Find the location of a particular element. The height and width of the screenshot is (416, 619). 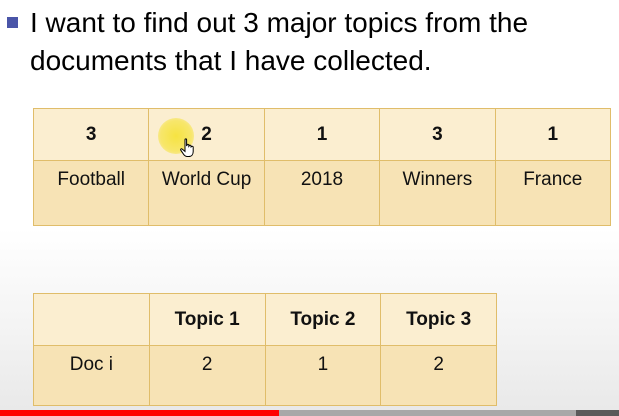

word-cell: France is located at coordinates (553, 193).